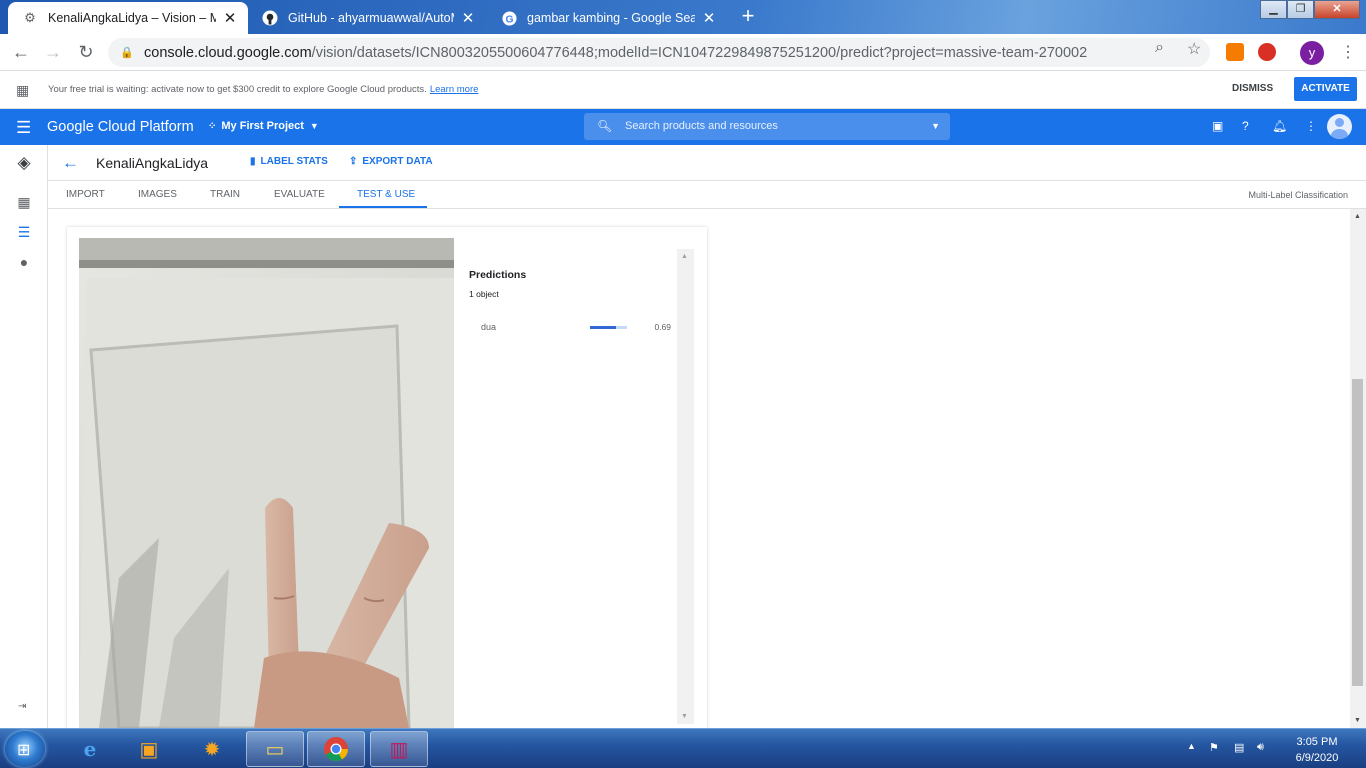 The image size is (1366, 768). What do you see at coordinates (70, 163) in the screenshot?
I see `back-arrow-icon: ←` at bounding box center [70, 163].